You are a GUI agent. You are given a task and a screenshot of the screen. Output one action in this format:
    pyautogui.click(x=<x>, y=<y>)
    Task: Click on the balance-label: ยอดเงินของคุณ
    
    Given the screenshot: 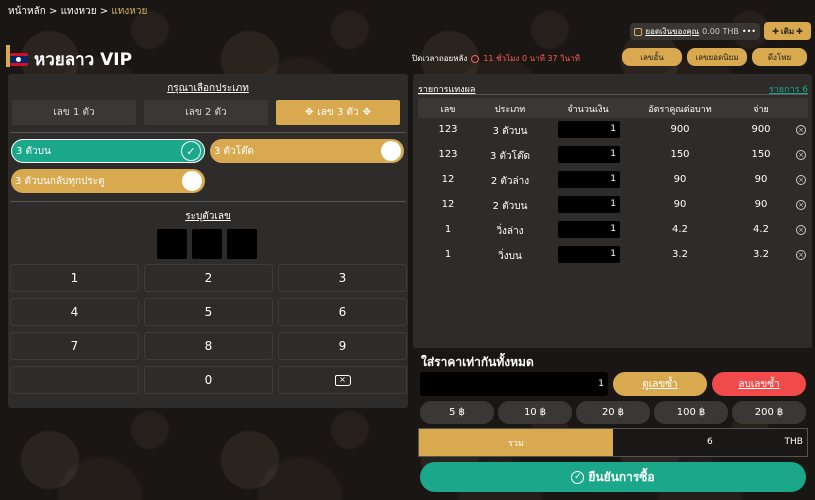 What is the action you would take?
    pyautogui.click(x=672, y=31)
    